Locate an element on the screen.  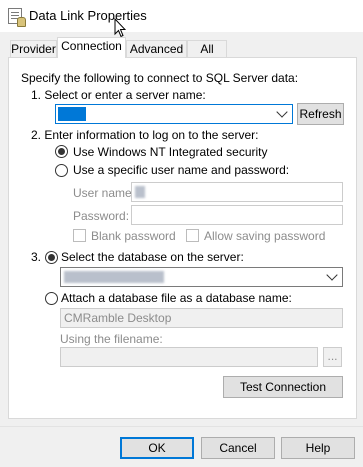
specific-user-radio is located at coordinates (61, 170).